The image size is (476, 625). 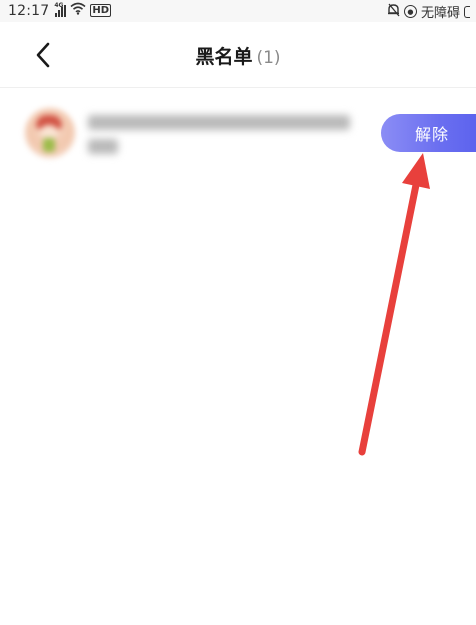 I want to click on battery-icon, so click(x=467, y=11).